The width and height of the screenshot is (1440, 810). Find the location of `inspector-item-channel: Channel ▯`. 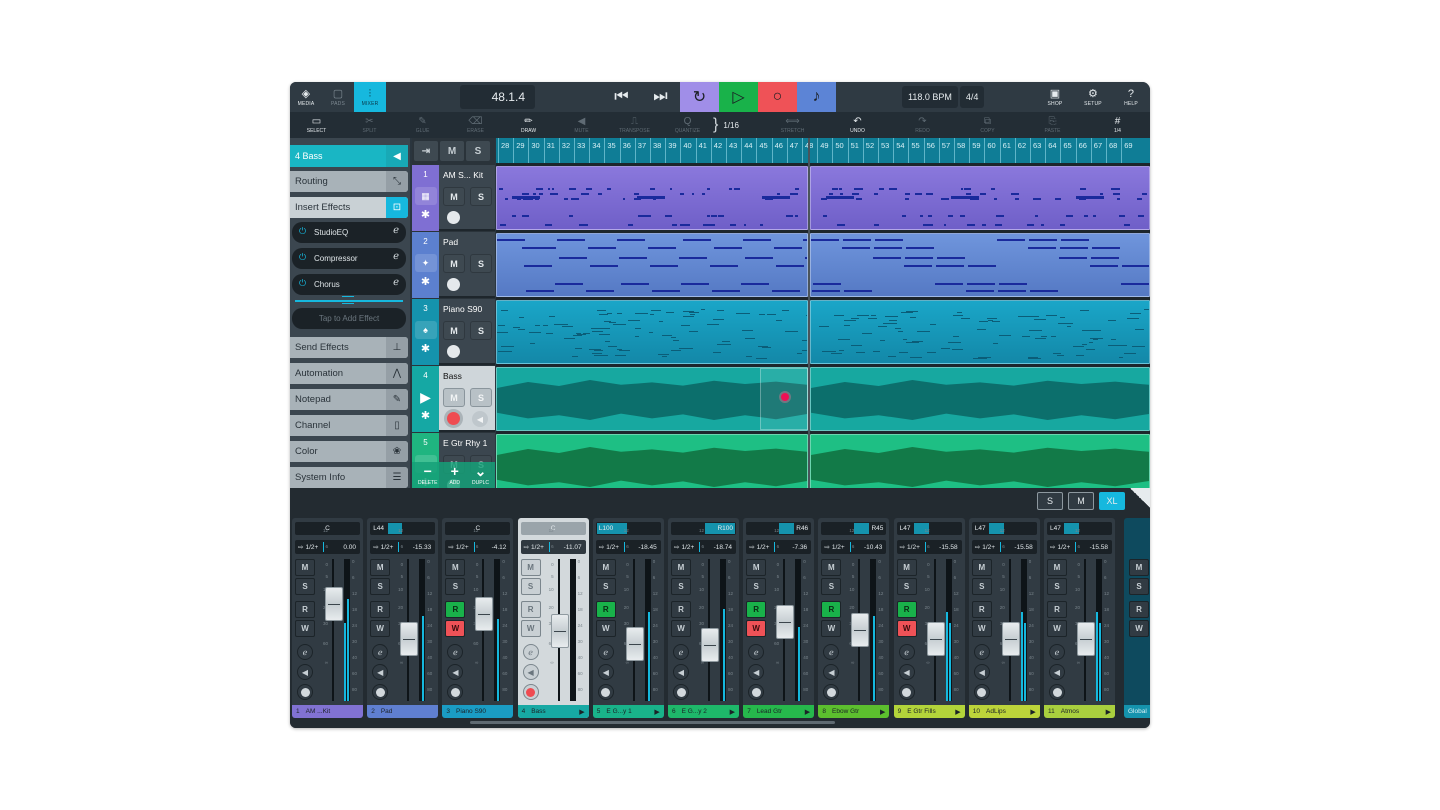

inspector-item-channel: Channel ▯ is located at coordinates (349, 425).